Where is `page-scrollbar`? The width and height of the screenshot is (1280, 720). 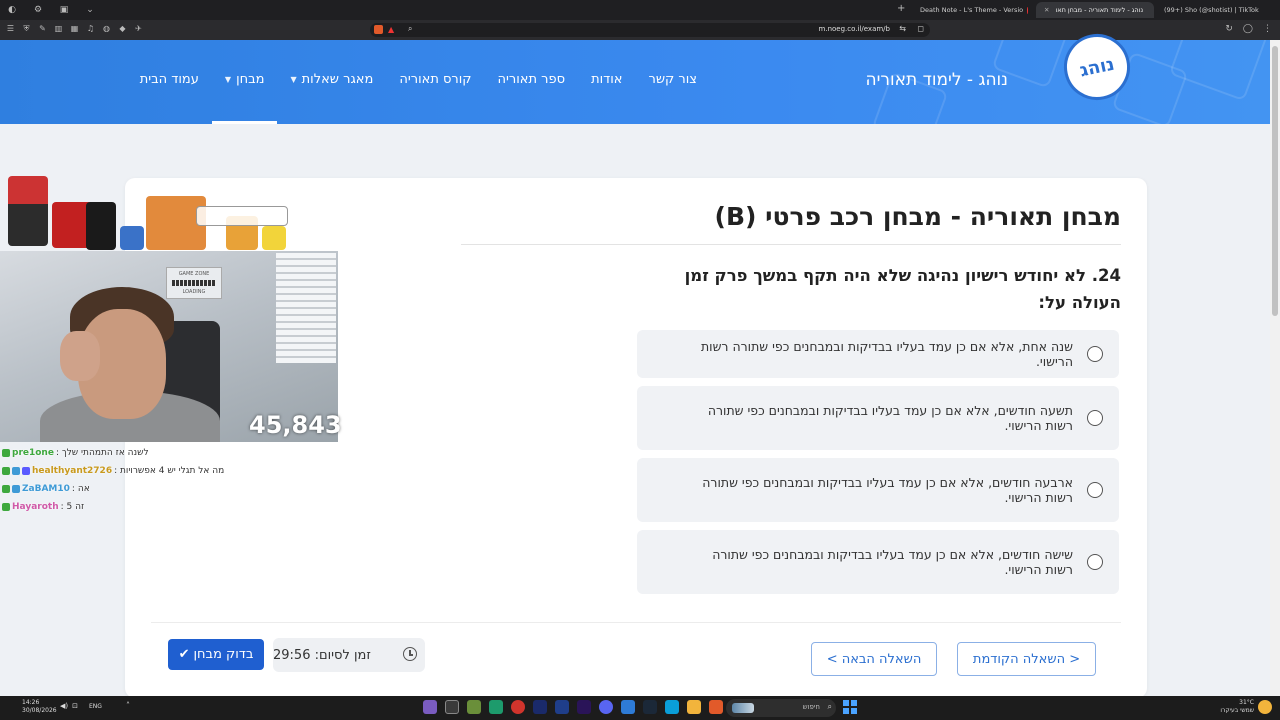
page-scrollbar is located at coordinates (1275, 368).